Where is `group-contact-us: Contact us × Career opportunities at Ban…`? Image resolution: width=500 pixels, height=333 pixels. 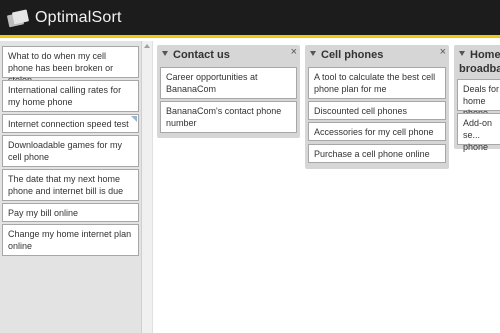 group-contact-us: Contact us × Career opportunities at Ban… is located at coordinates (228, 91).